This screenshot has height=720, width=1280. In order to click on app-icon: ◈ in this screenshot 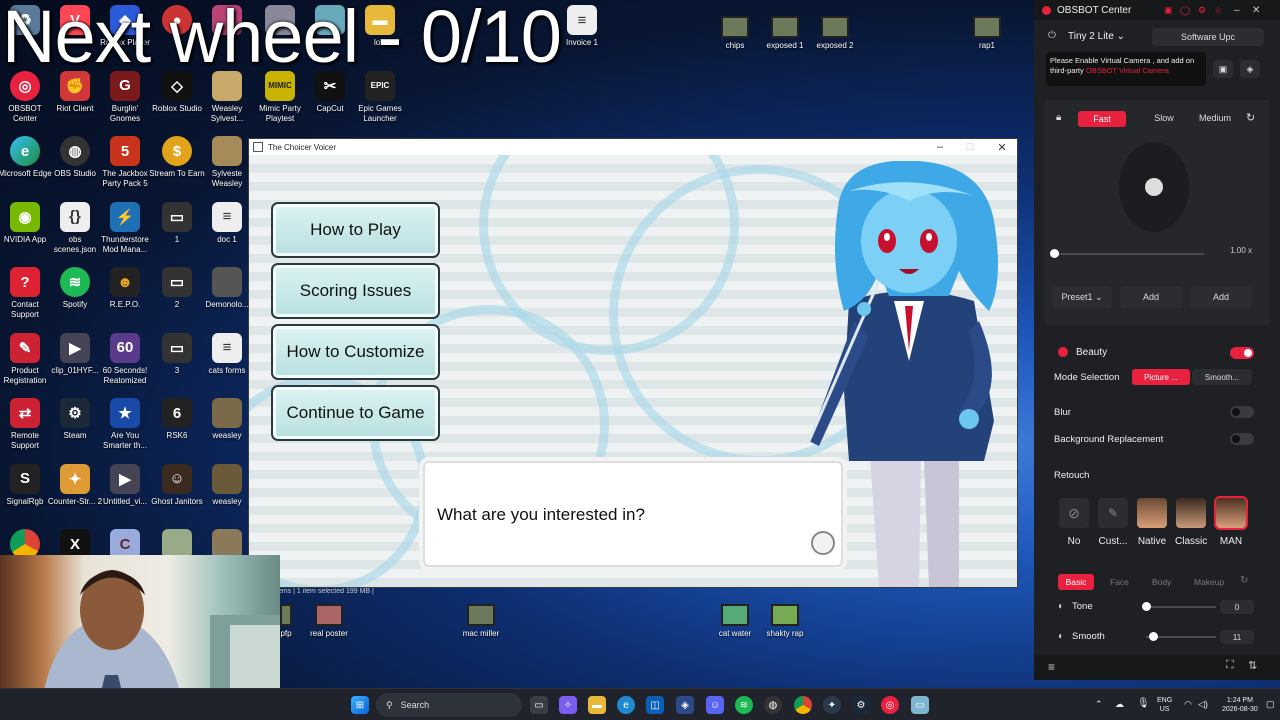, I will do `click(685, 705)`.